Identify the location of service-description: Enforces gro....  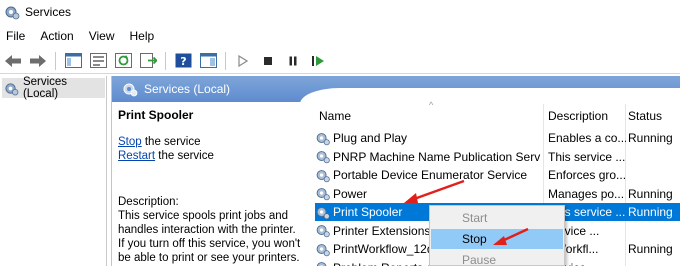
(587, 175).